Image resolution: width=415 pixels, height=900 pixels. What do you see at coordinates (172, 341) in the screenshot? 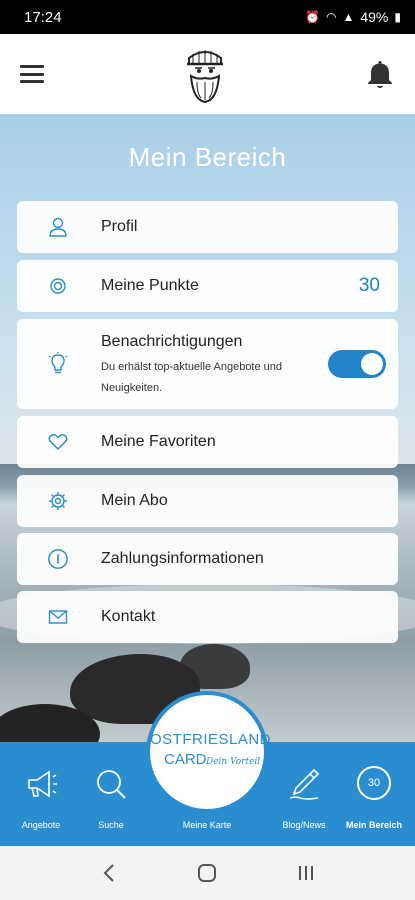
I see `notifications-label: Benachrichtigungen` at bounding box center [172, 341].